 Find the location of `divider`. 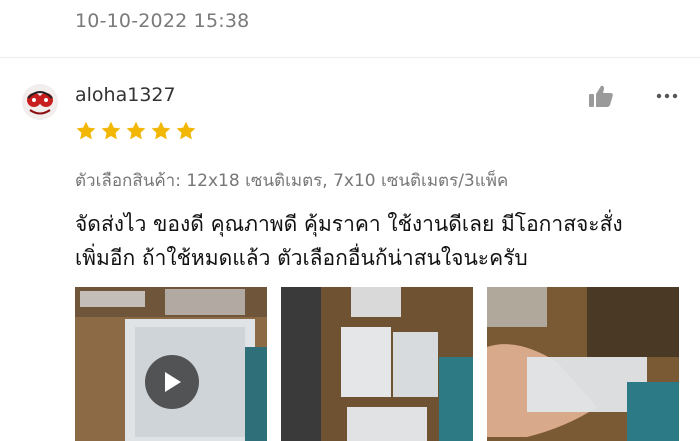

divider is located at coordinates (350, 57).